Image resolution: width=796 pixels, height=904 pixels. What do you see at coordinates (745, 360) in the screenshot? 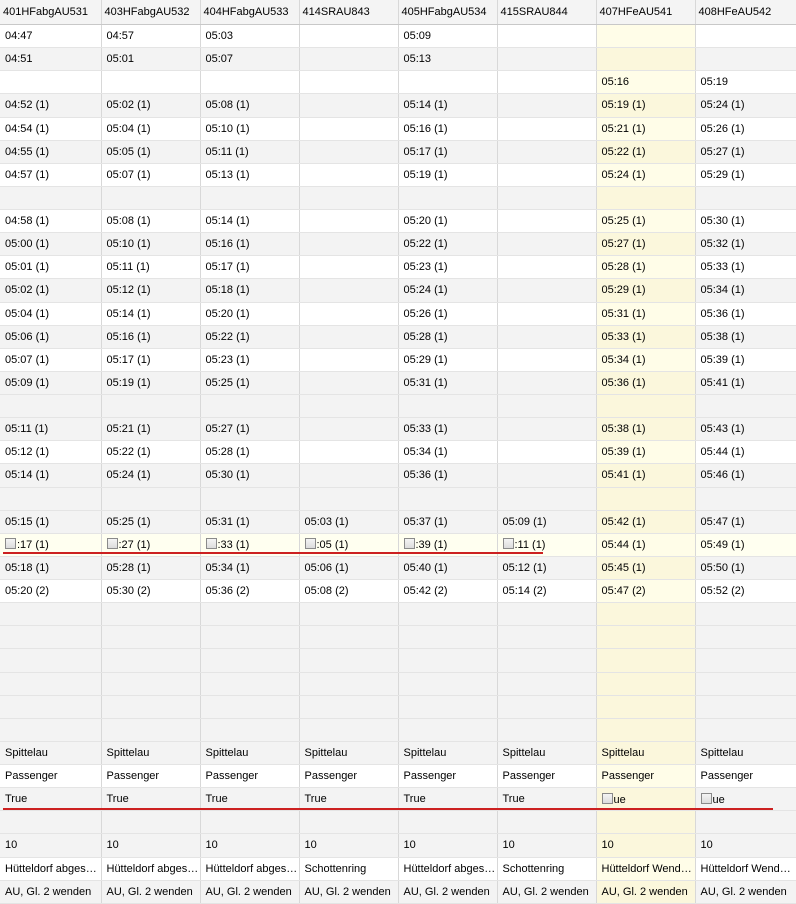
I see `grid-cell: 05:39 (1)` at bounding box center [745, 360].